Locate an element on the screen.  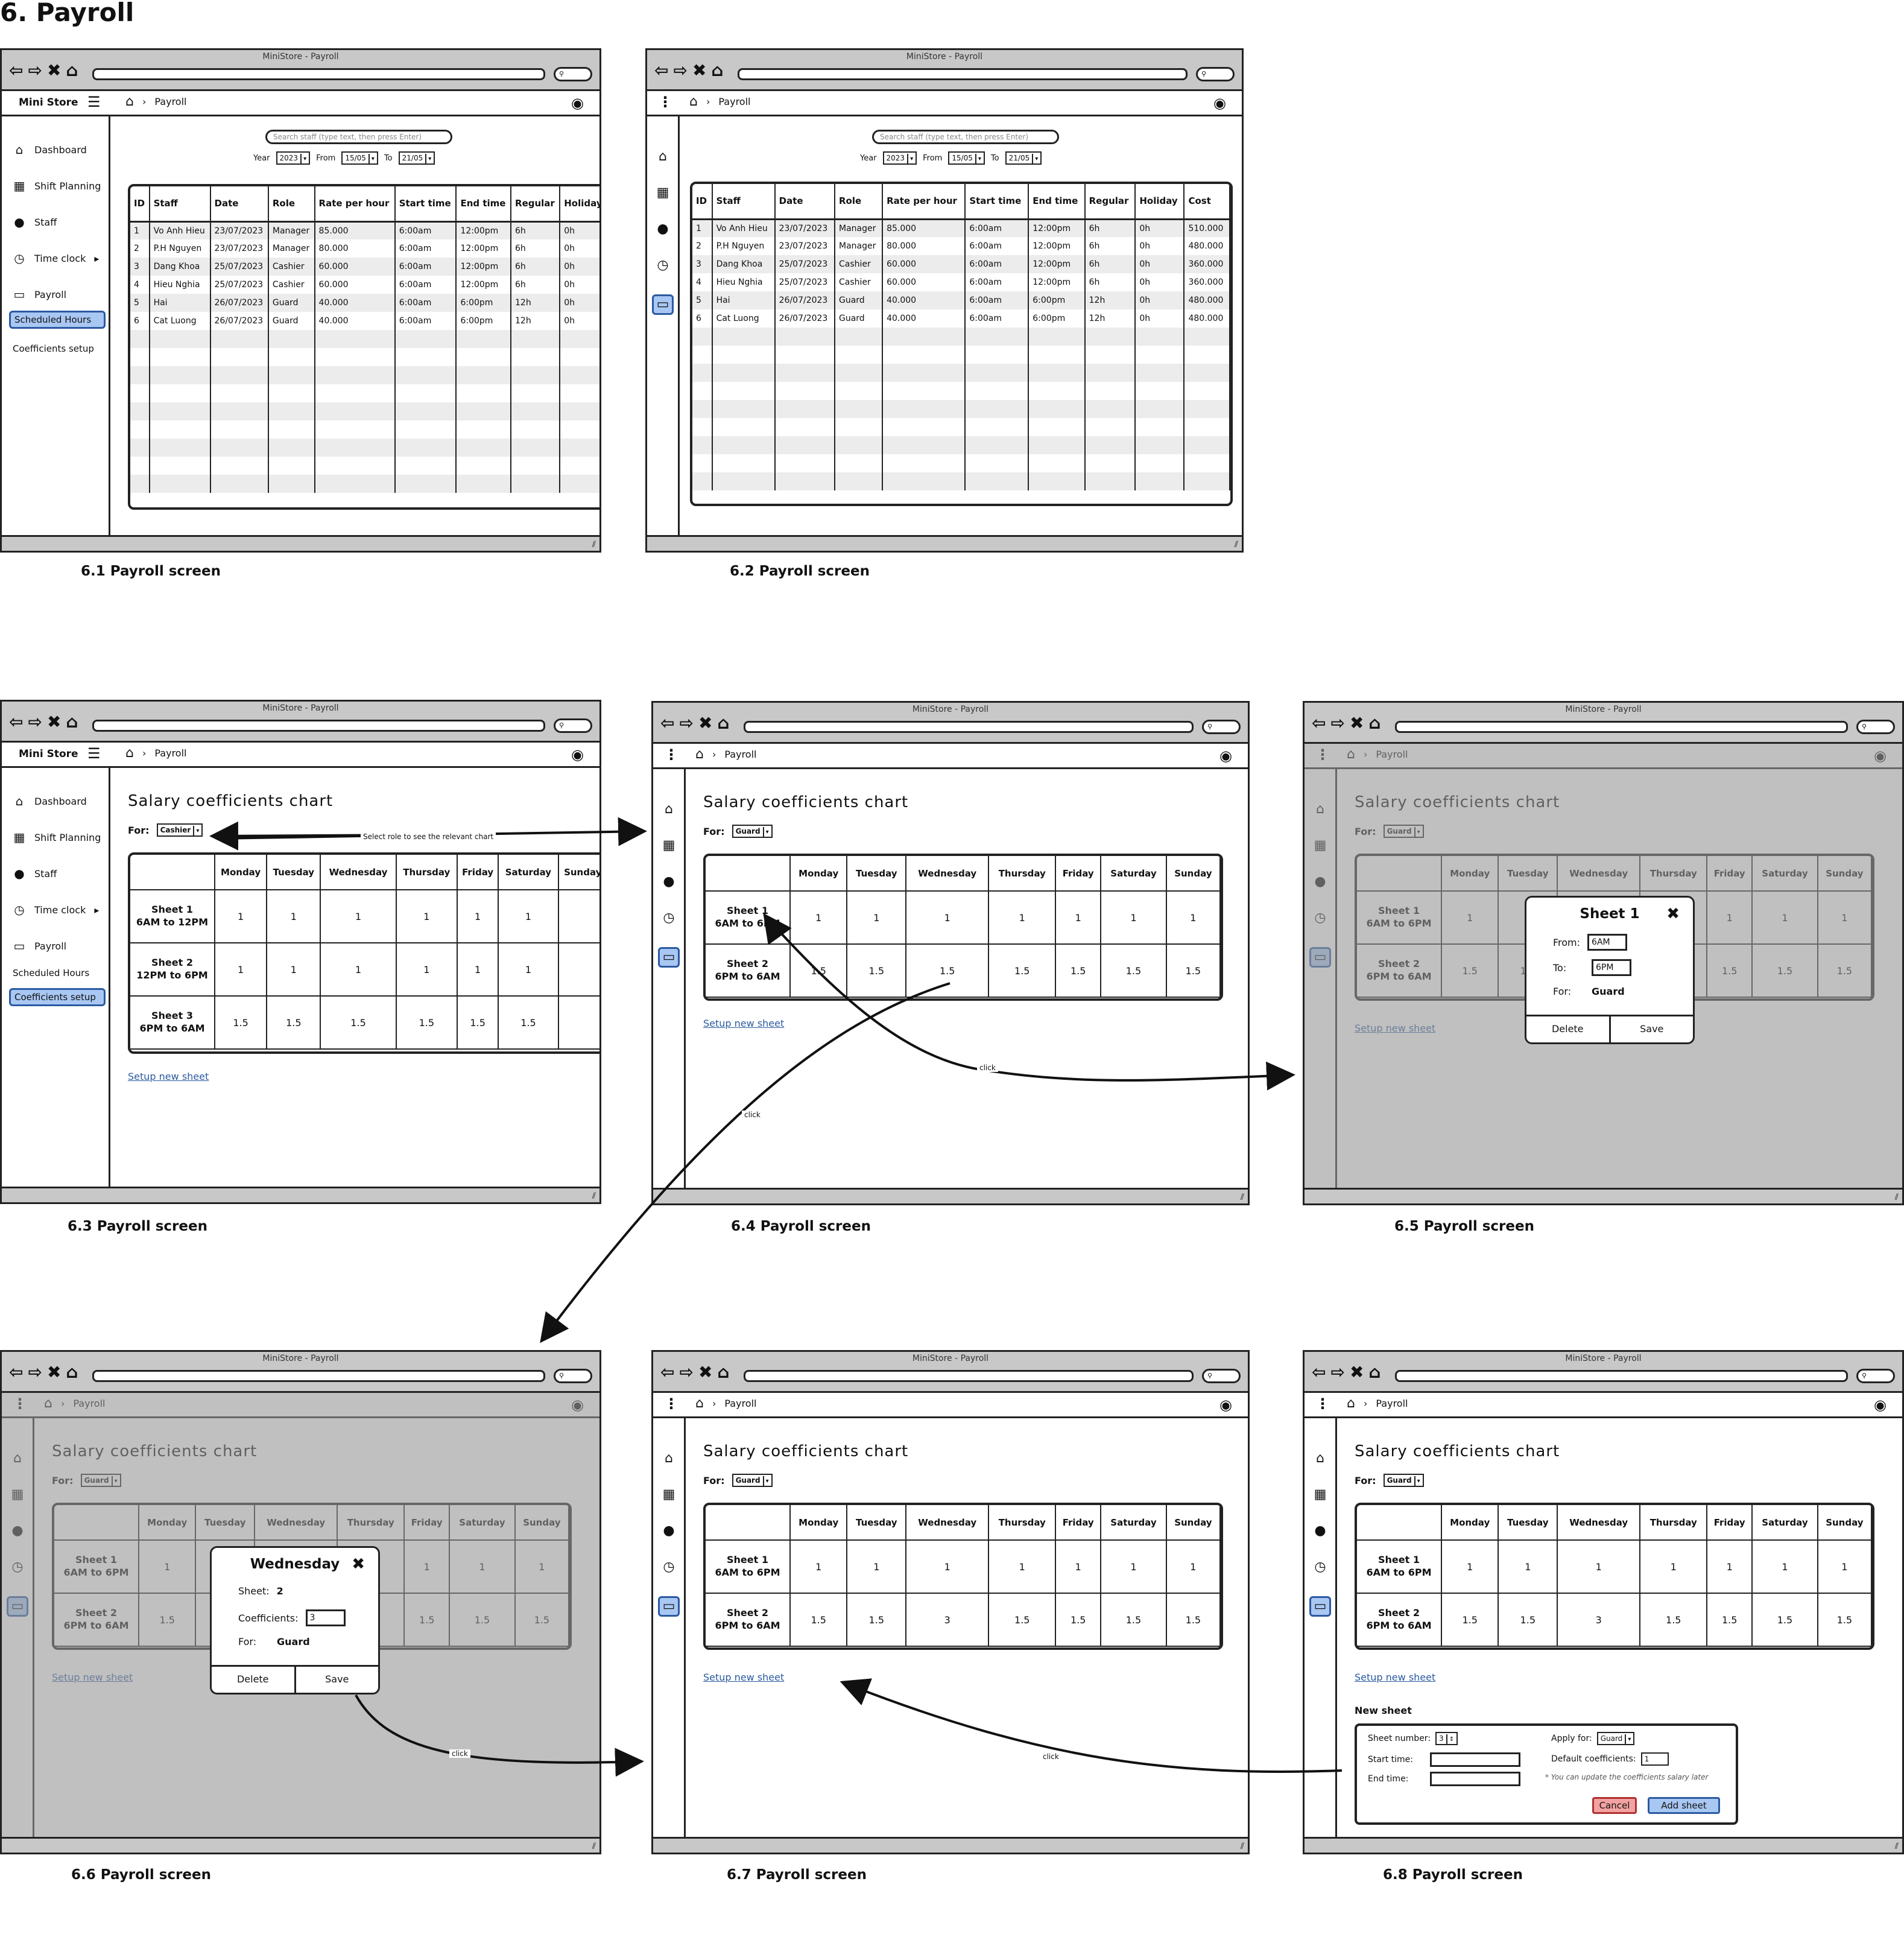
sheet-cell: Sheet 1 6AM to 12PM is located at coordinates (173, 916).